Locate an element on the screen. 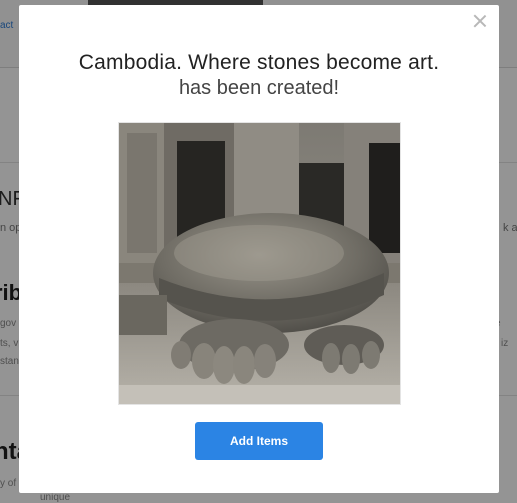 The width and height of the screenshot is (517, 503). modal-subtitle: has been created! is located at coordinates (259, 88).